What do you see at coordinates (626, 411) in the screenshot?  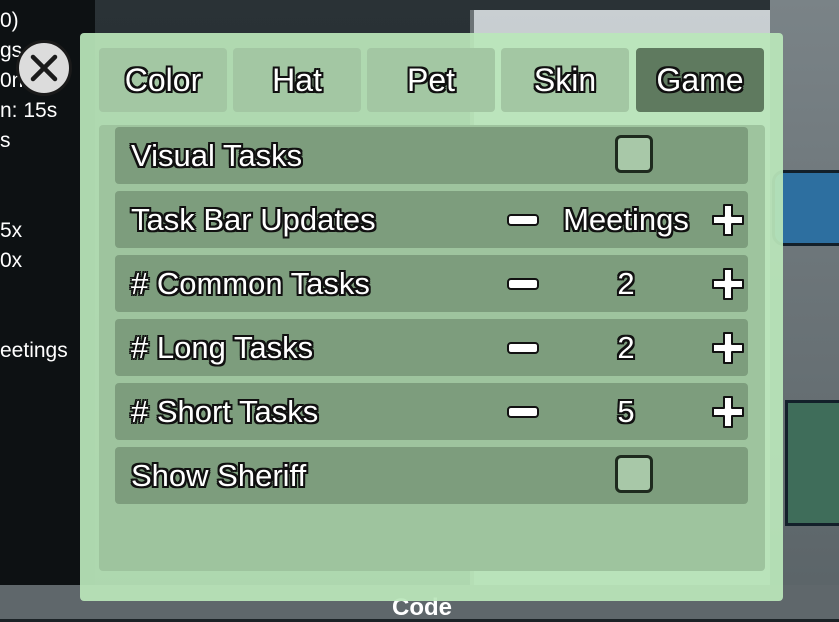 I see `short-tasks-value: 5` at bounding box center [626, 411].